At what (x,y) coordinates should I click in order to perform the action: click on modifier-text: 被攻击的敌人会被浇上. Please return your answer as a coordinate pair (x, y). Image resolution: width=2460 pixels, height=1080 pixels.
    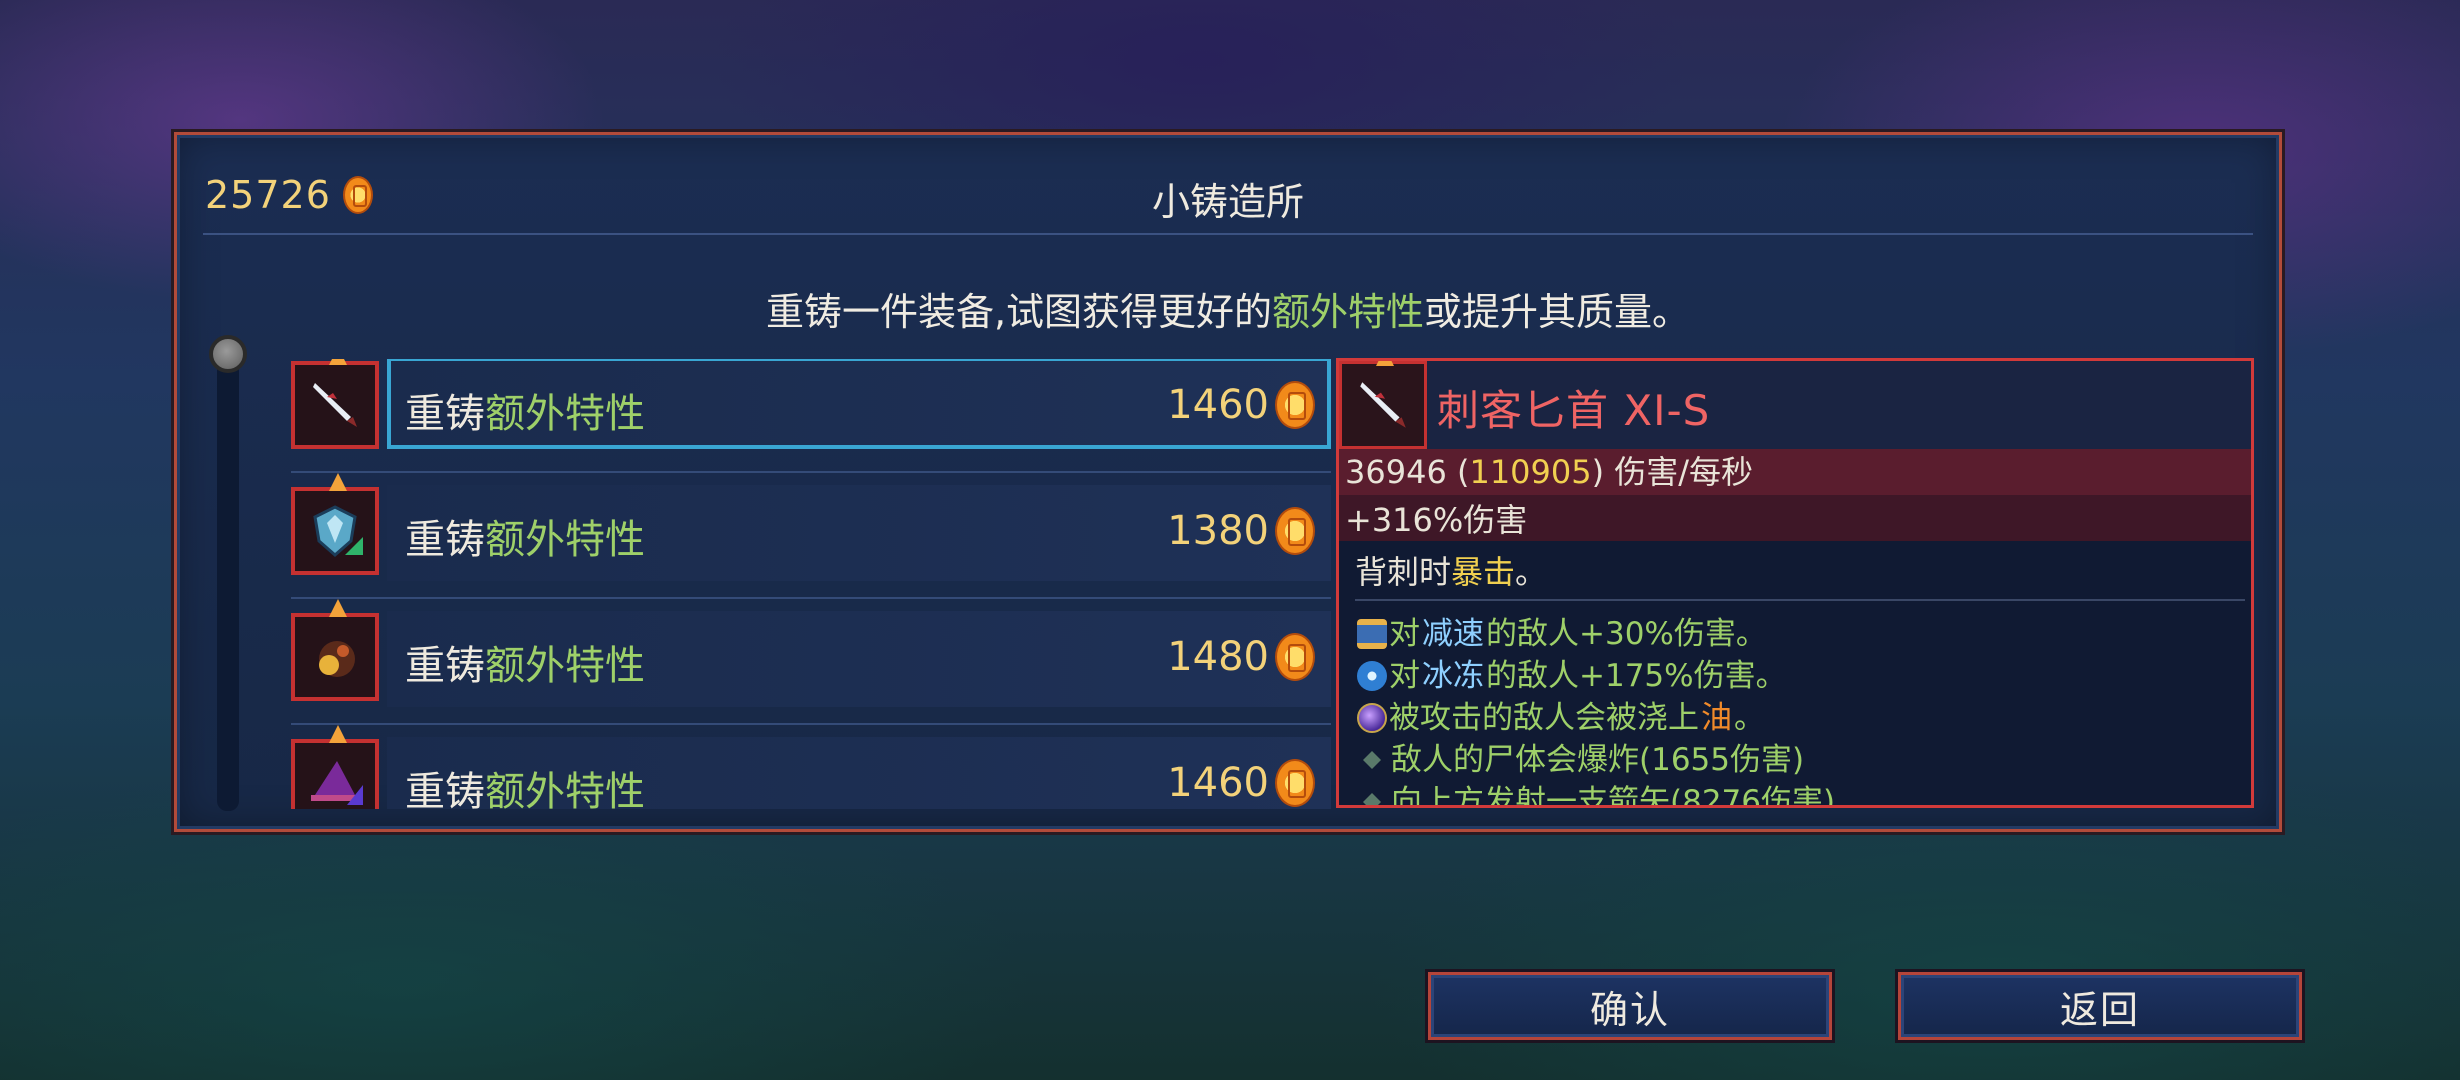
    Looking at the image, I should click on (1544, 718).